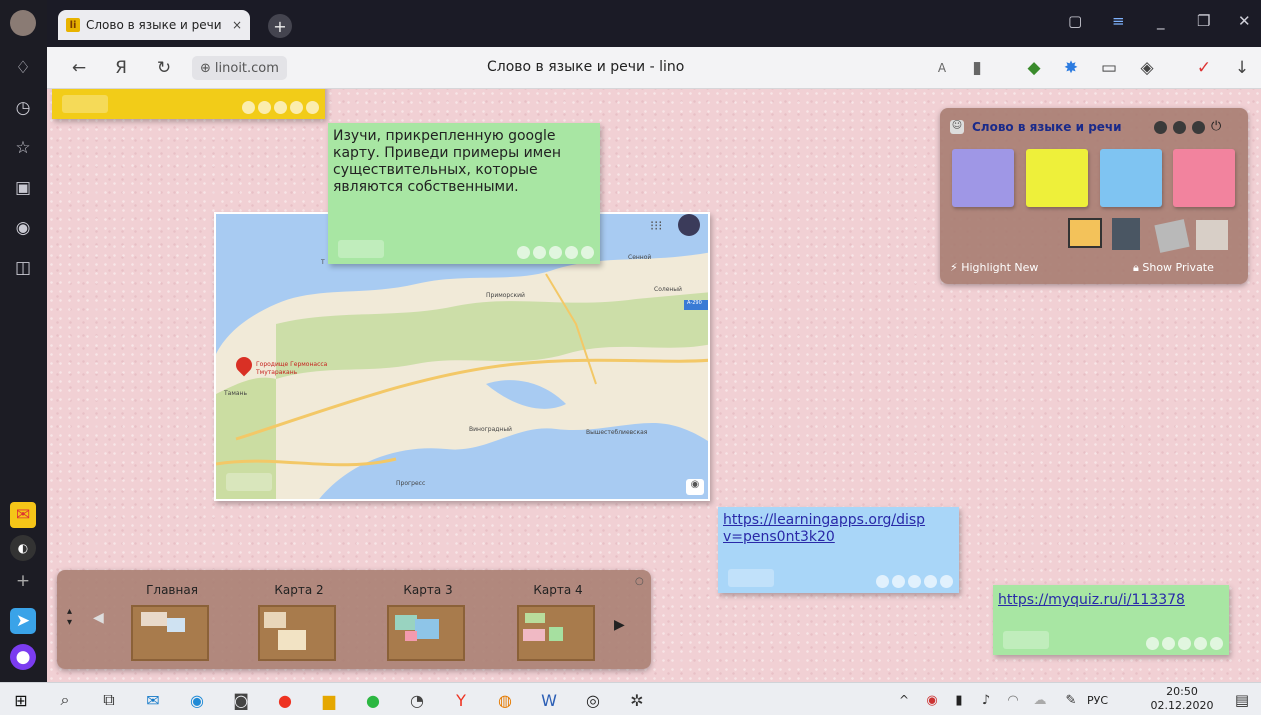 This screenshot has width=1261, height=715. Describe the element at coordinates (188, 104) in the screenshot. I see `yellow-sticky-note` at that location.